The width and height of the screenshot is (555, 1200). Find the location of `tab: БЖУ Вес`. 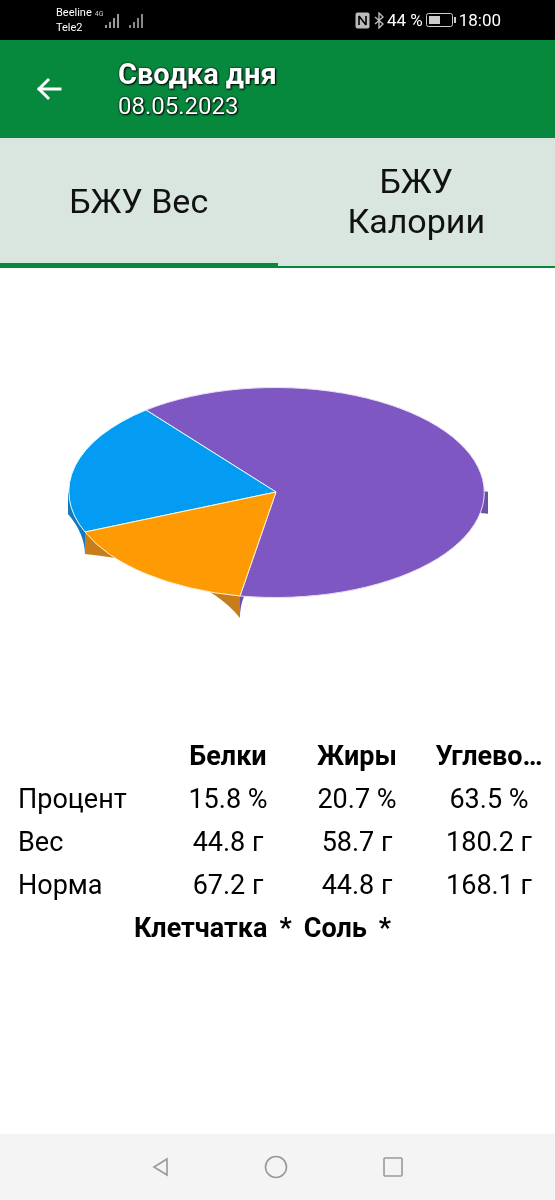

tab: БЖУ Вес is located at coordinates (139, 203).